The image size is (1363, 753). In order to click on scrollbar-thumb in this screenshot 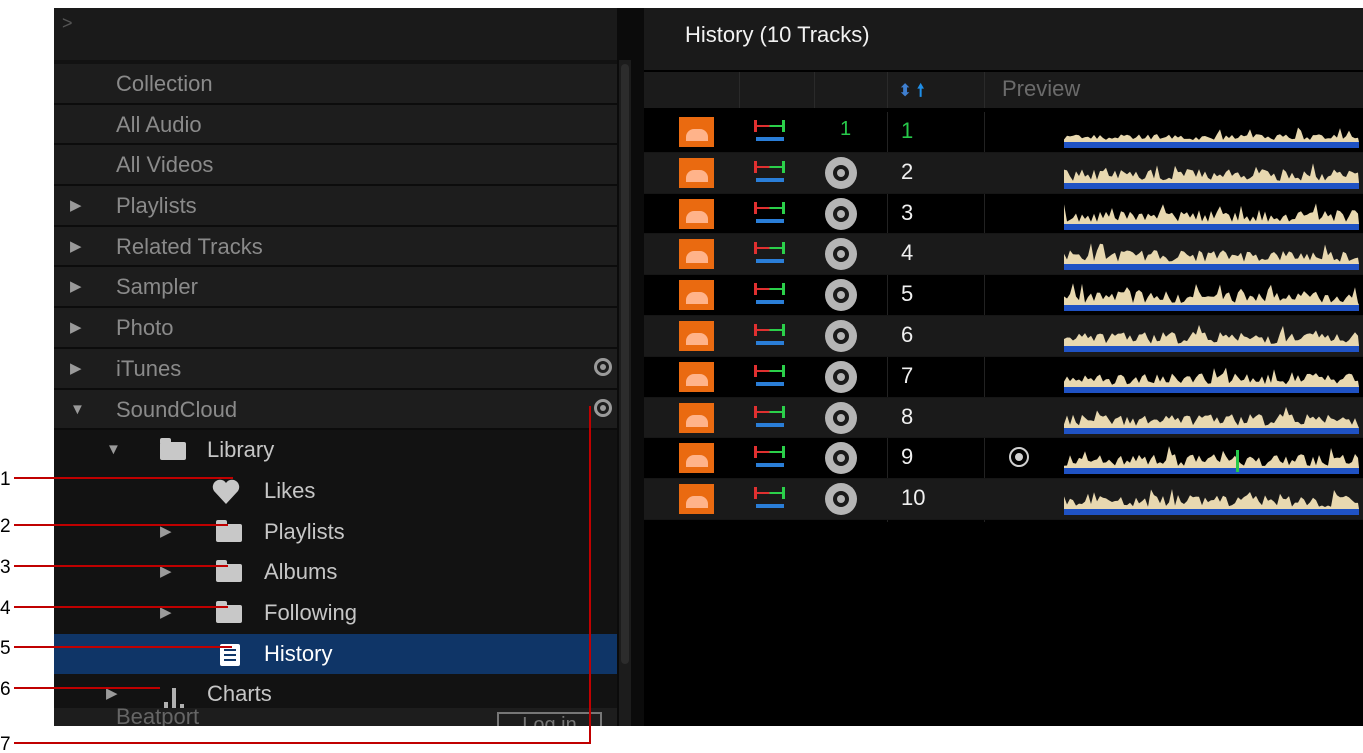, I will do `click(625, 364)`.